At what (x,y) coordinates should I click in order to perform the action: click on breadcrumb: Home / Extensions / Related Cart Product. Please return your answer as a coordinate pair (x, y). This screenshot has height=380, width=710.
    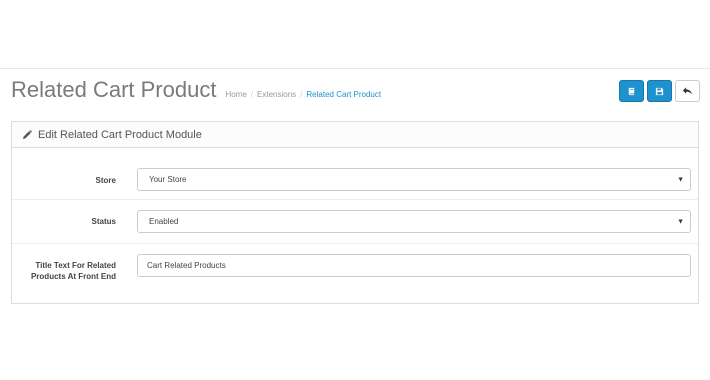
    Looking at the image, I should click on (303, 94).